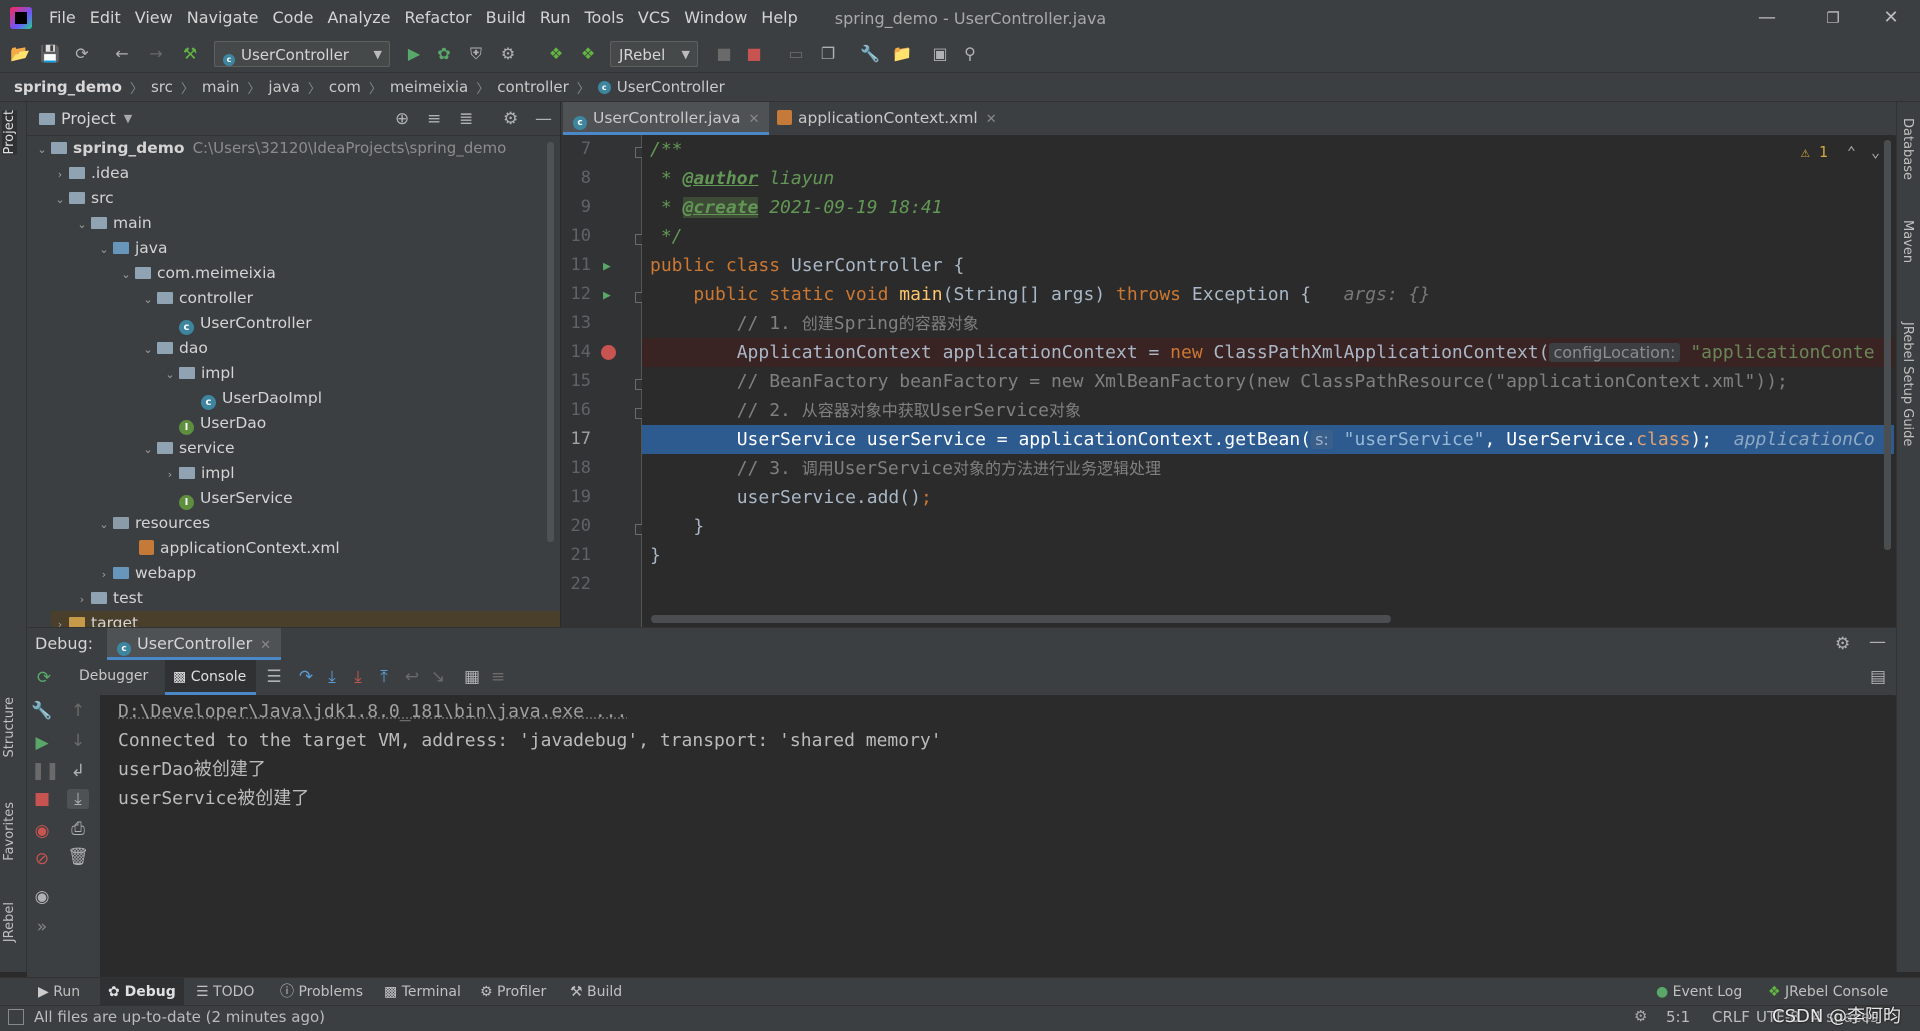 The width and height of the screenshot is (1920, 1031). I want to click on debug-bug-icon: ✿, so click(444, 54).